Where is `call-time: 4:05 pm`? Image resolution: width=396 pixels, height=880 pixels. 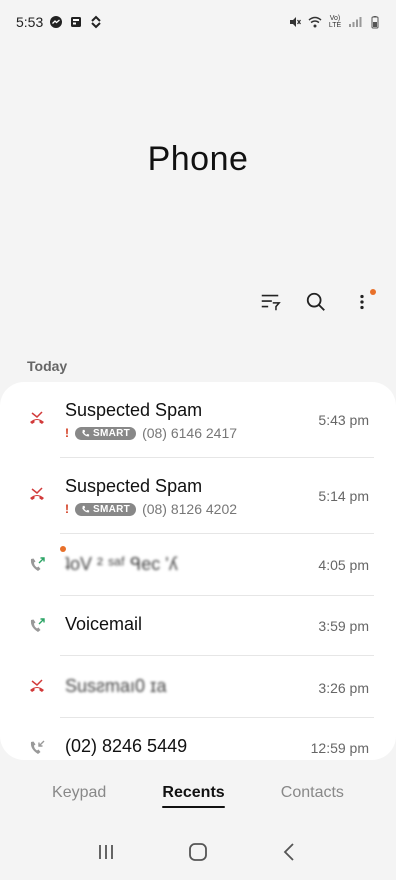
call-time: 4:05 pm is located at coordinates (343, 565).